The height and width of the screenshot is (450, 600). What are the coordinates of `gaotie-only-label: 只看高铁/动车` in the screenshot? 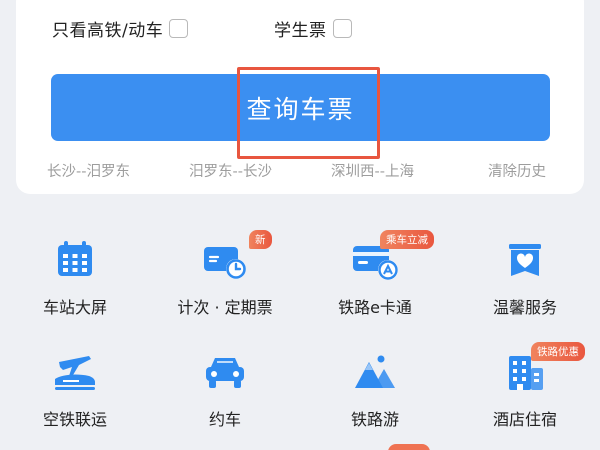 It's located at (108, 31).